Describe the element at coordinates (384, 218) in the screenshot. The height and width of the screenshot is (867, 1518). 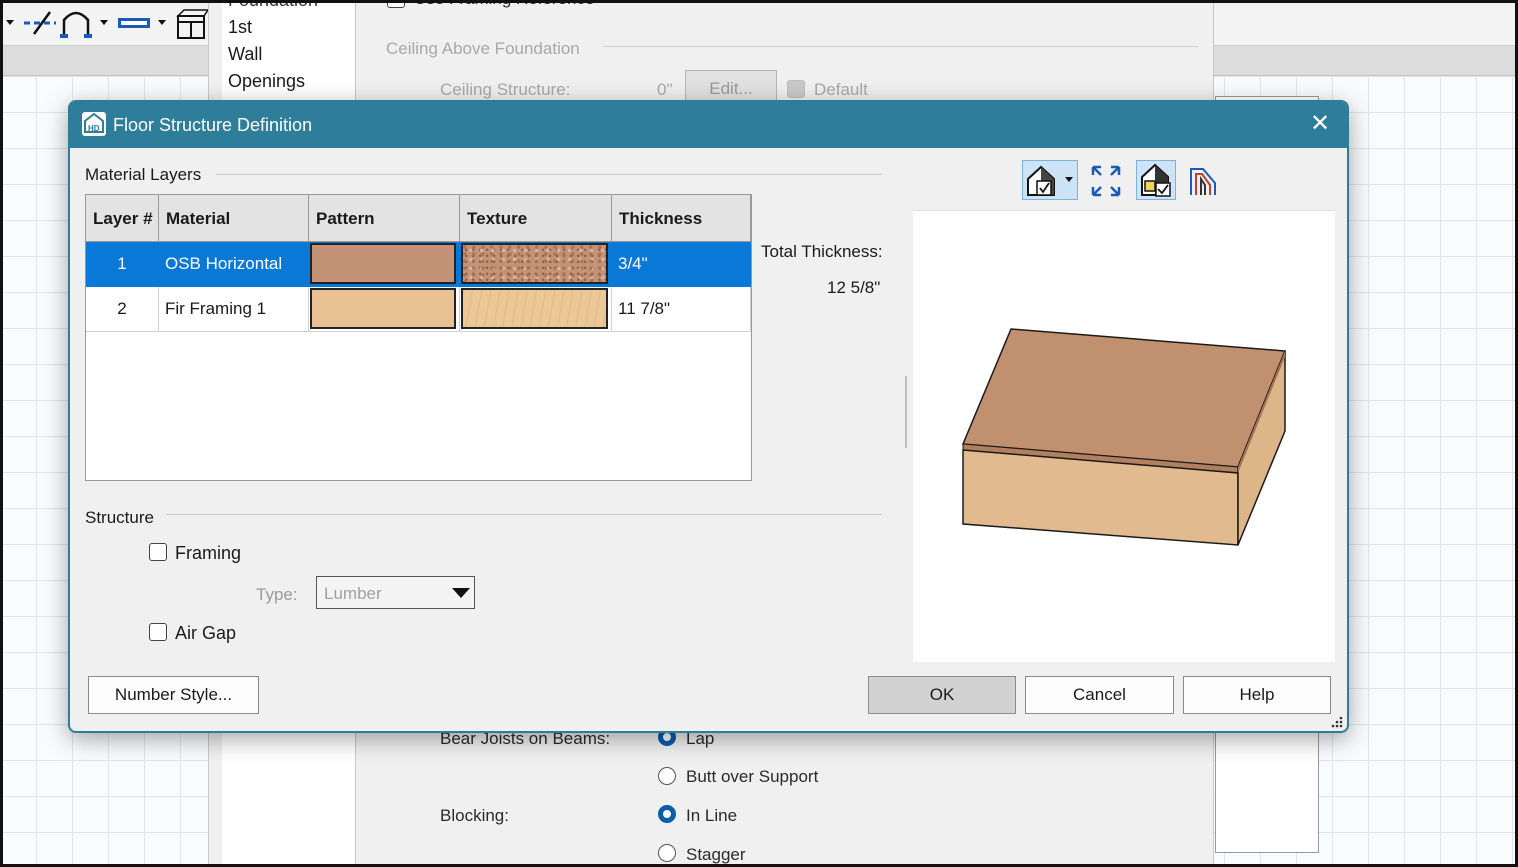
I see `column-header-pattern: Pattern` at that location.